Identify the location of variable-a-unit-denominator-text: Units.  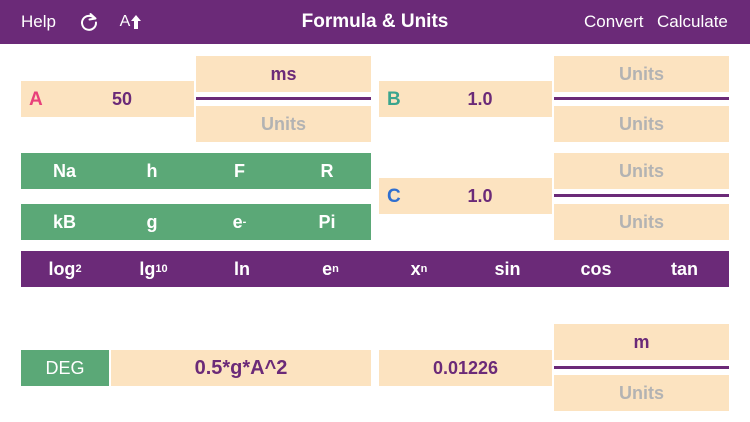
(283, 123).